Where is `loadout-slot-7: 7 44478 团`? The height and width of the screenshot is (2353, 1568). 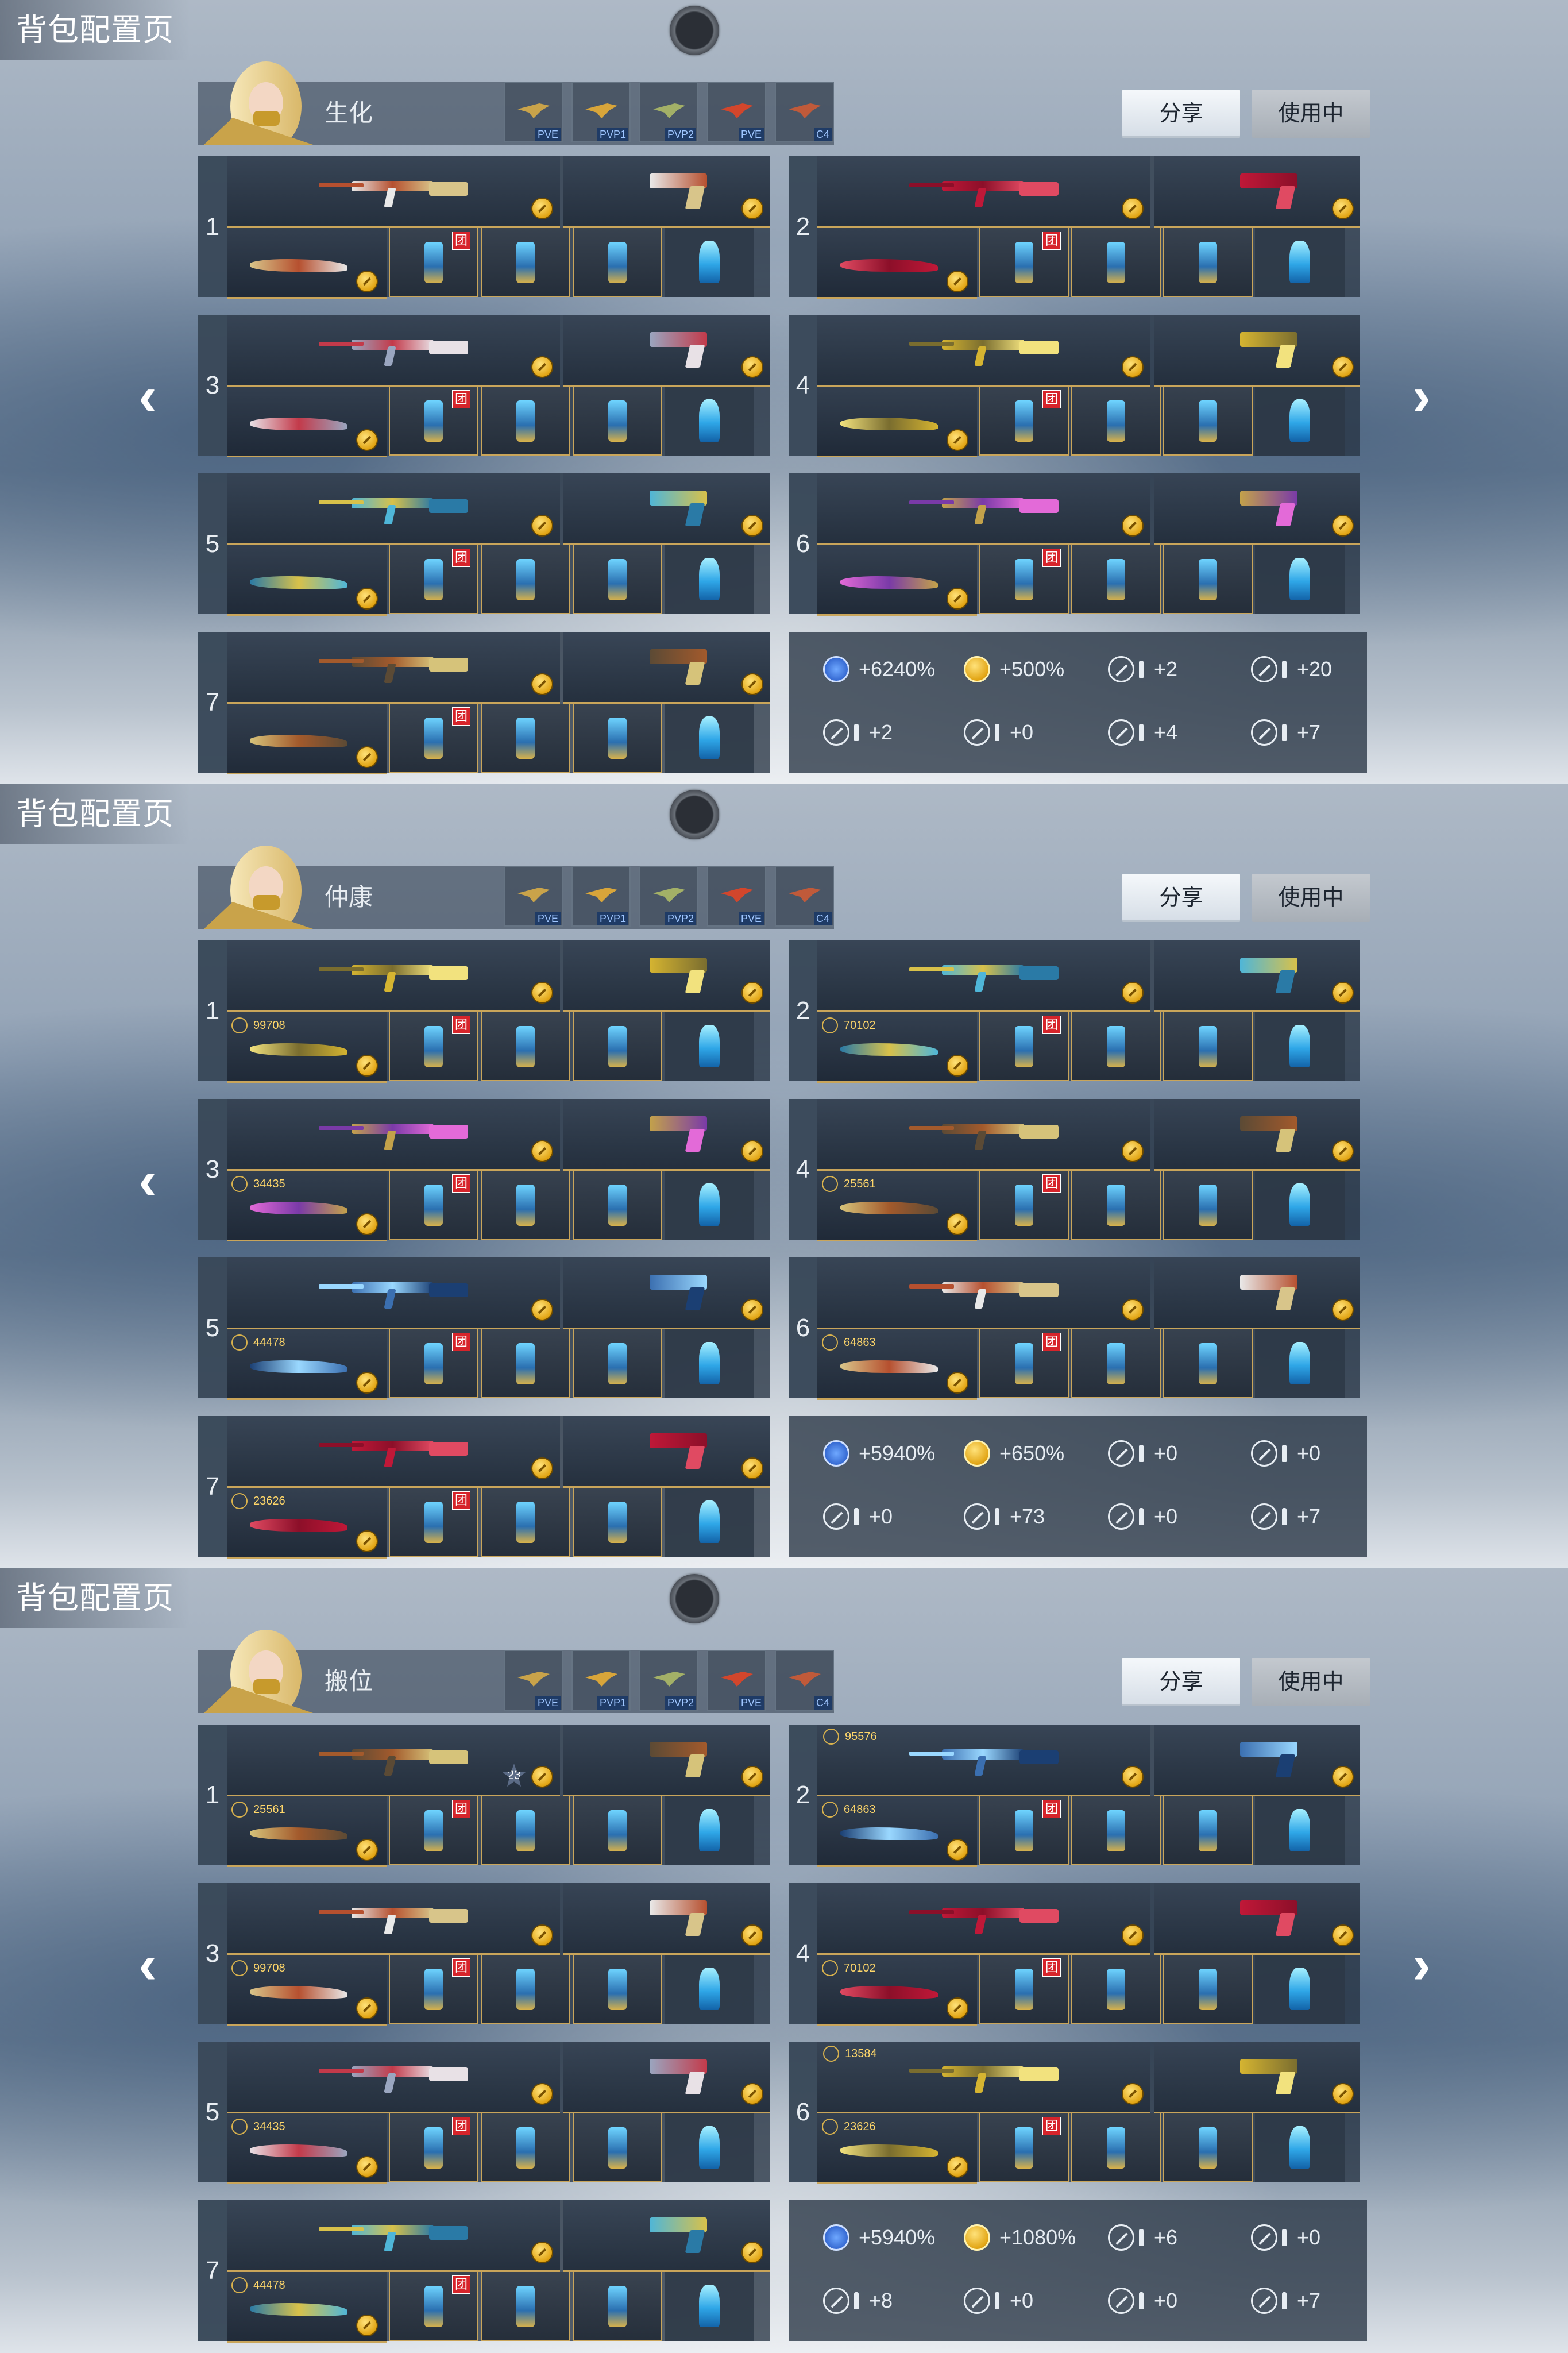
loadout-slot-7: 7 44478 团 is located at coordinates (484, 2271).